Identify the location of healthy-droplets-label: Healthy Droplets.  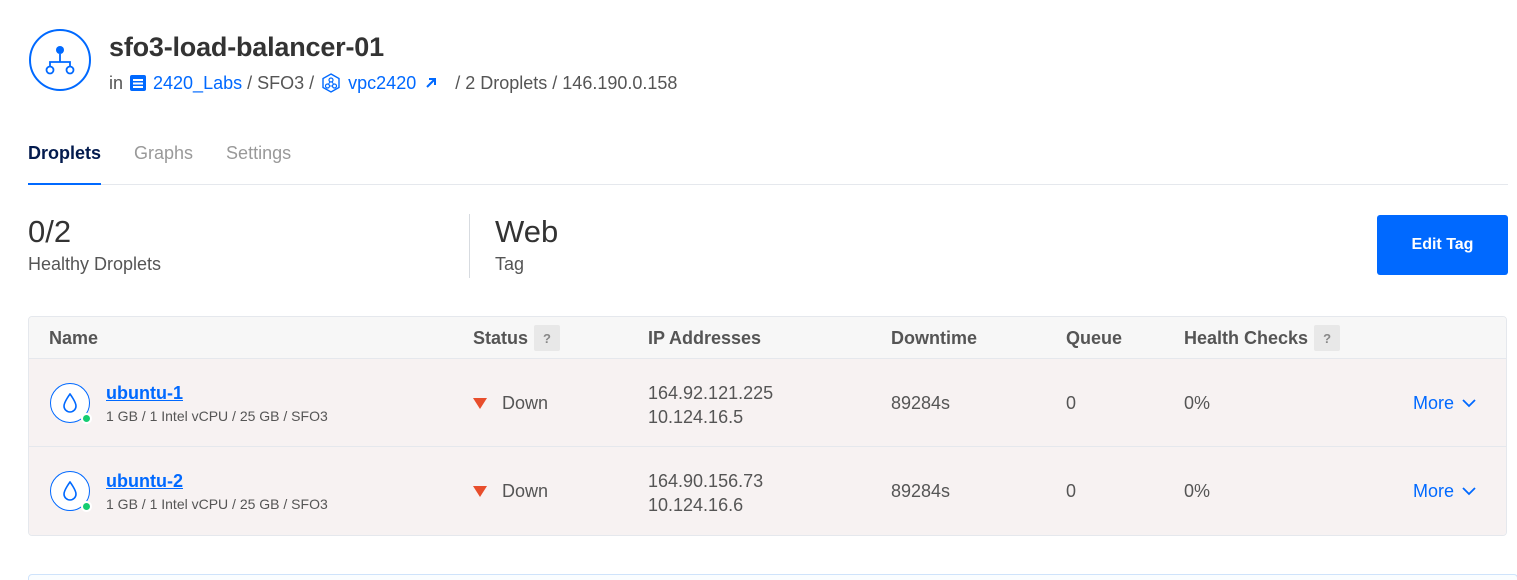
(95, 264).